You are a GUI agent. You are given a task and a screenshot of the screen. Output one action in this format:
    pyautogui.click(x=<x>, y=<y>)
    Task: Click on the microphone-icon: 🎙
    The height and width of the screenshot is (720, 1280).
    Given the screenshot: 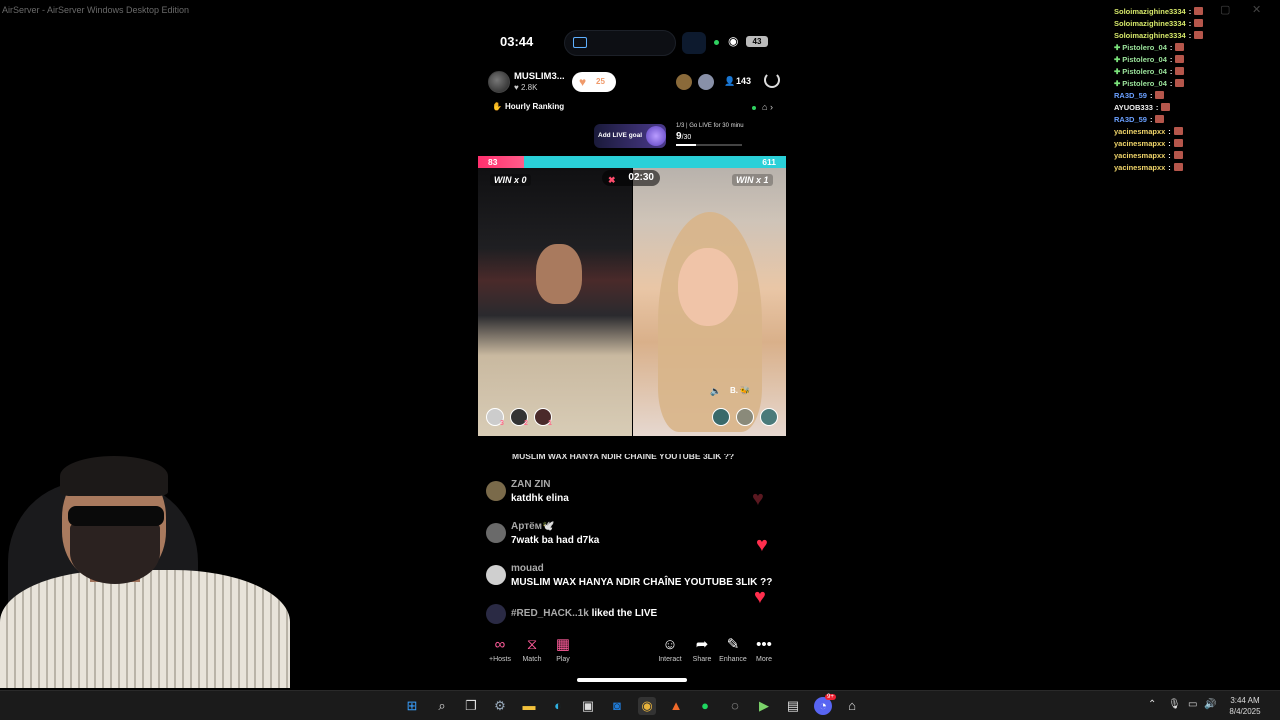 What is the action you would take?
    pyautogui.click(x=1174, y=704)
    